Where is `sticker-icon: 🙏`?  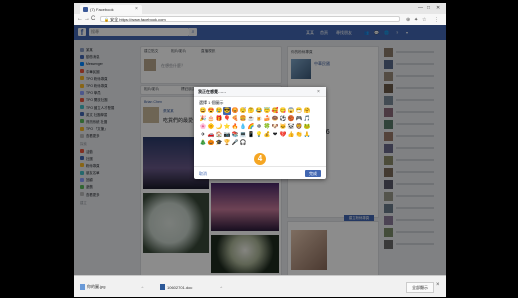
sticker-icon: 🙏 is located at coordinates (307, 135).